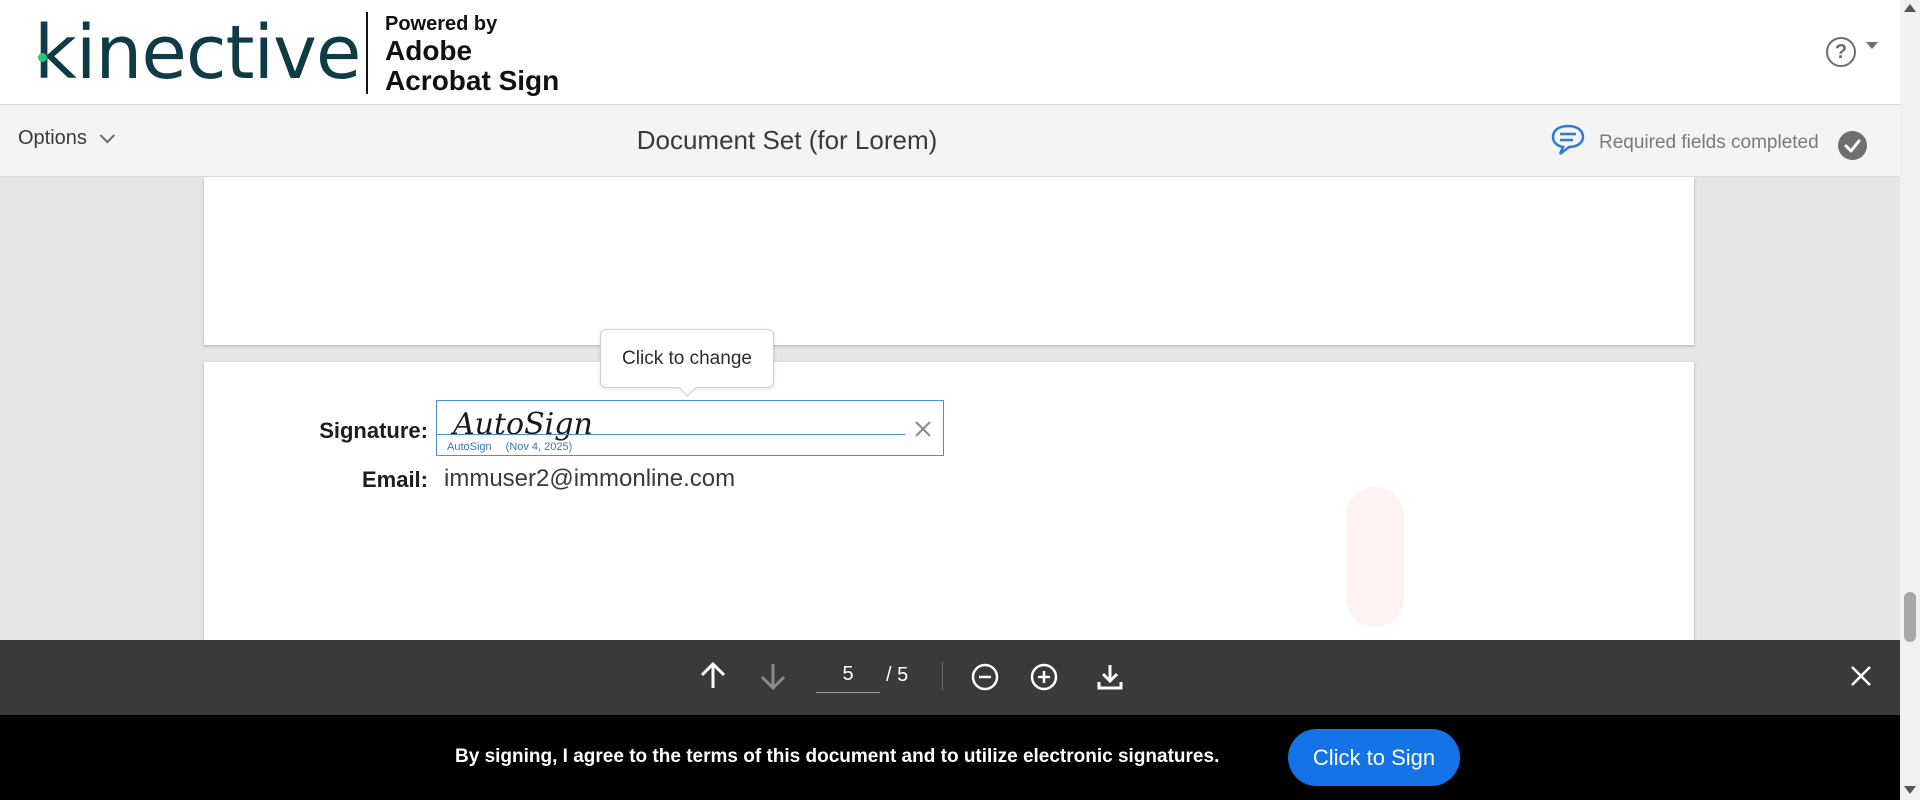 This screenshot has height=800, width=1920. What do you see at coordinates (950, 677) in the screenshot?
I see `page-toolbar: / 5` at bounding box center [950, 677].